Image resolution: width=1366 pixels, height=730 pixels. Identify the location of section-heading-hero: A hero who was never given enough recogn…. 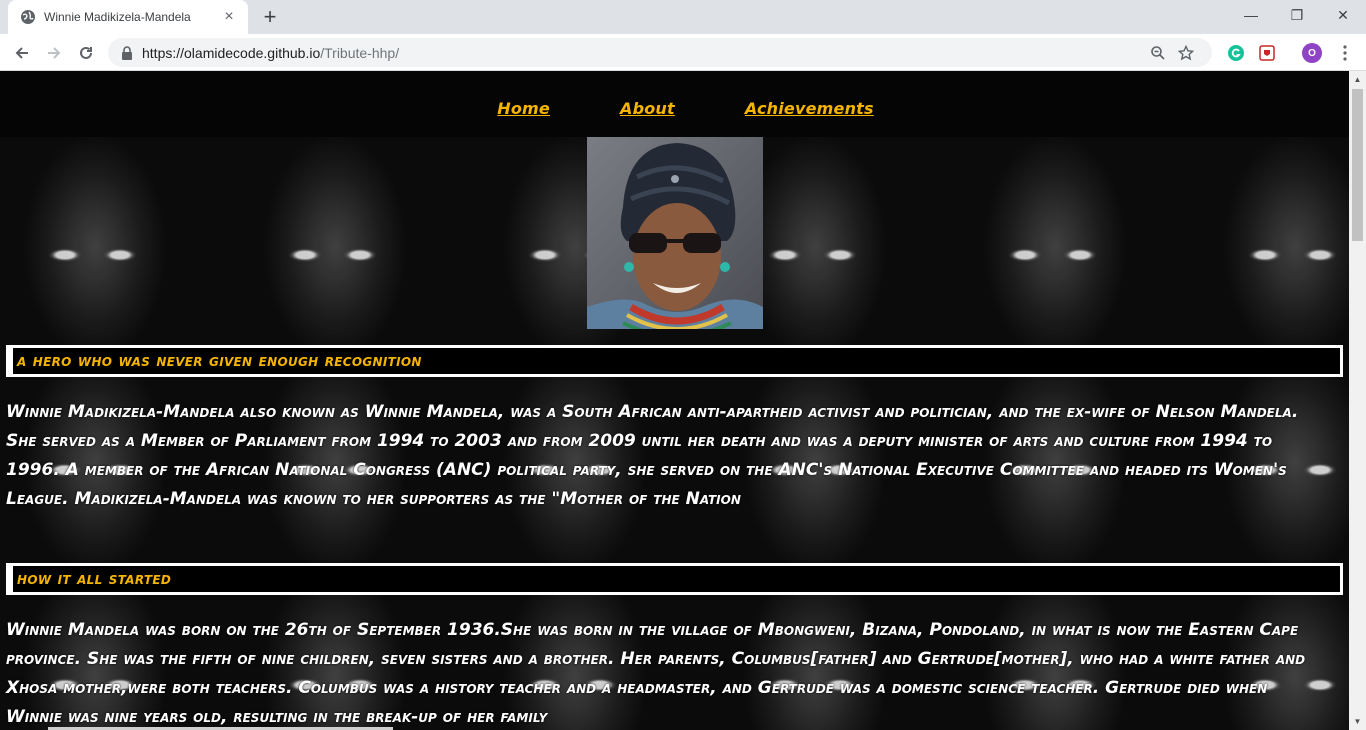
(674, 361).